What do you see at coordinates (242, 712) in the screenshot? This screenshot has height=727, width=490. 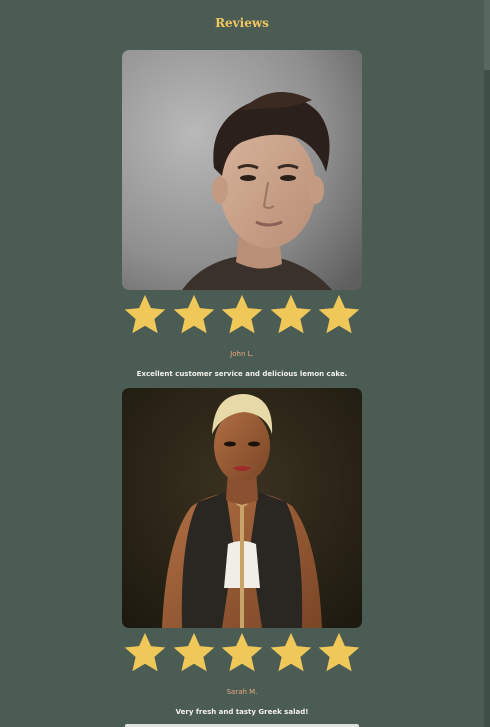 I see `review-text: Very fresh and tasty Greek salad!` at bounding box center [242, 712].